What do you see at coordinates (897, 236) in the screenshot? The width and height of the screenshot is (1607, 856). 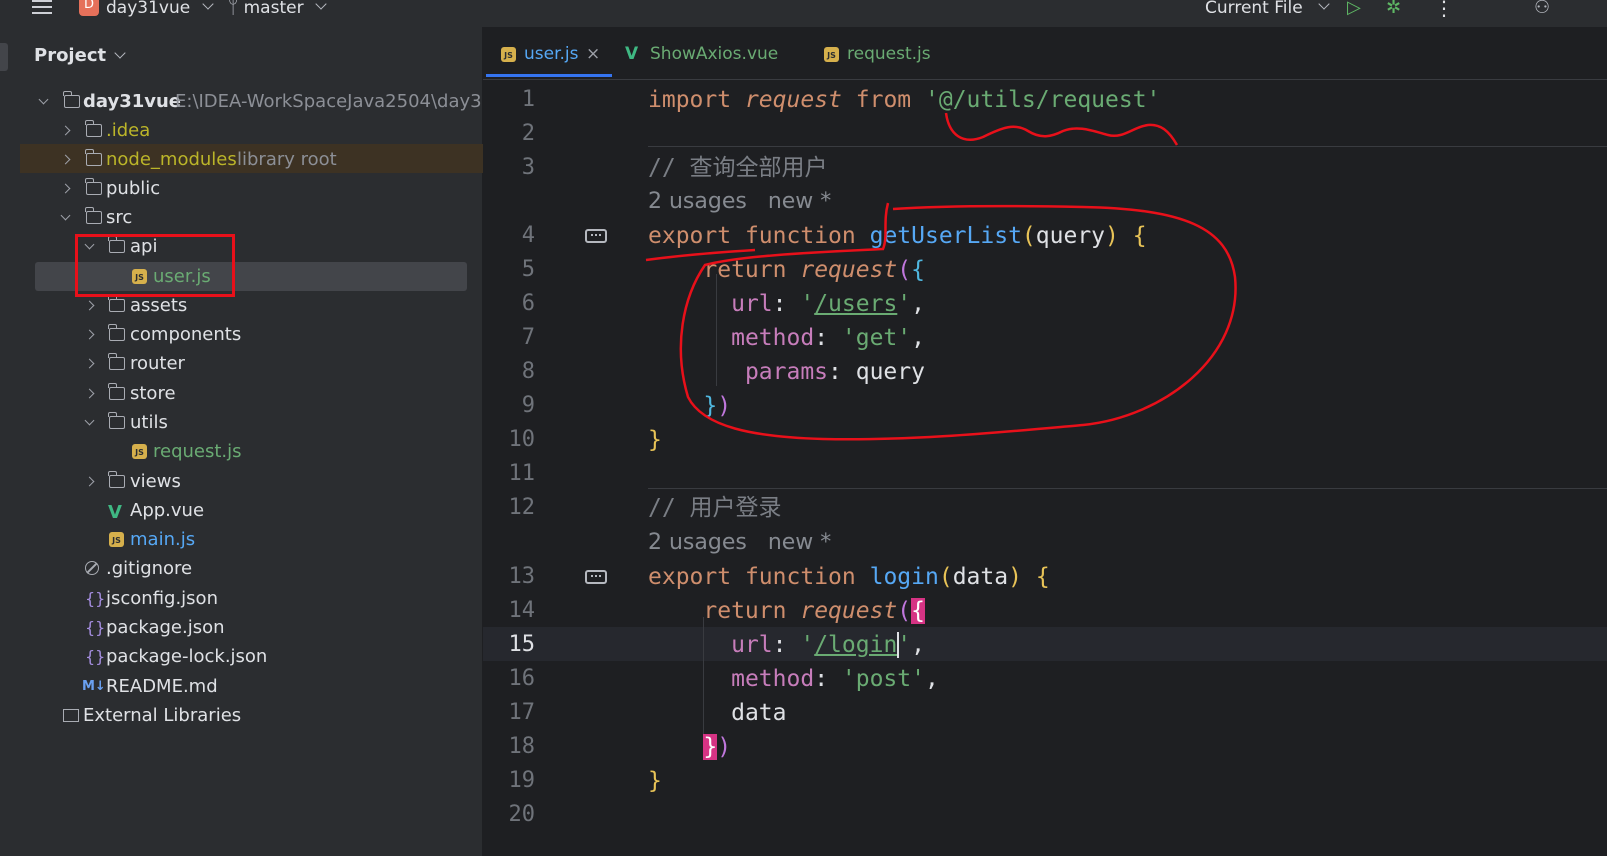 I see `code-line-4: export function getUserList(query) {` at bounding box center [897, 236].